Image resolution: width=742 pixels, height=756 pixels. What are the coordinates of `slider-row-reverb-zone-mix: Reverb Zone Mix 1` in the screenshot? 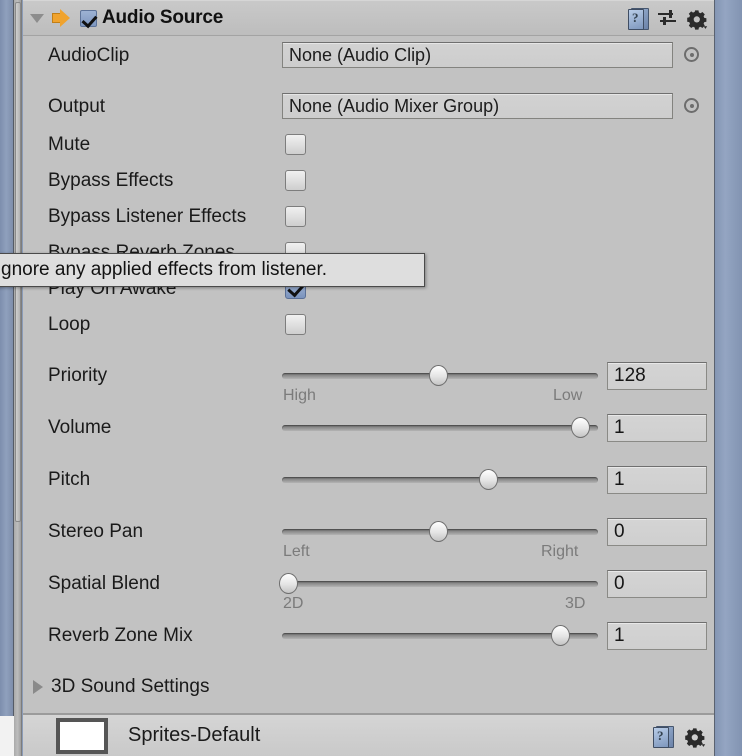 It's located at (368, 639).